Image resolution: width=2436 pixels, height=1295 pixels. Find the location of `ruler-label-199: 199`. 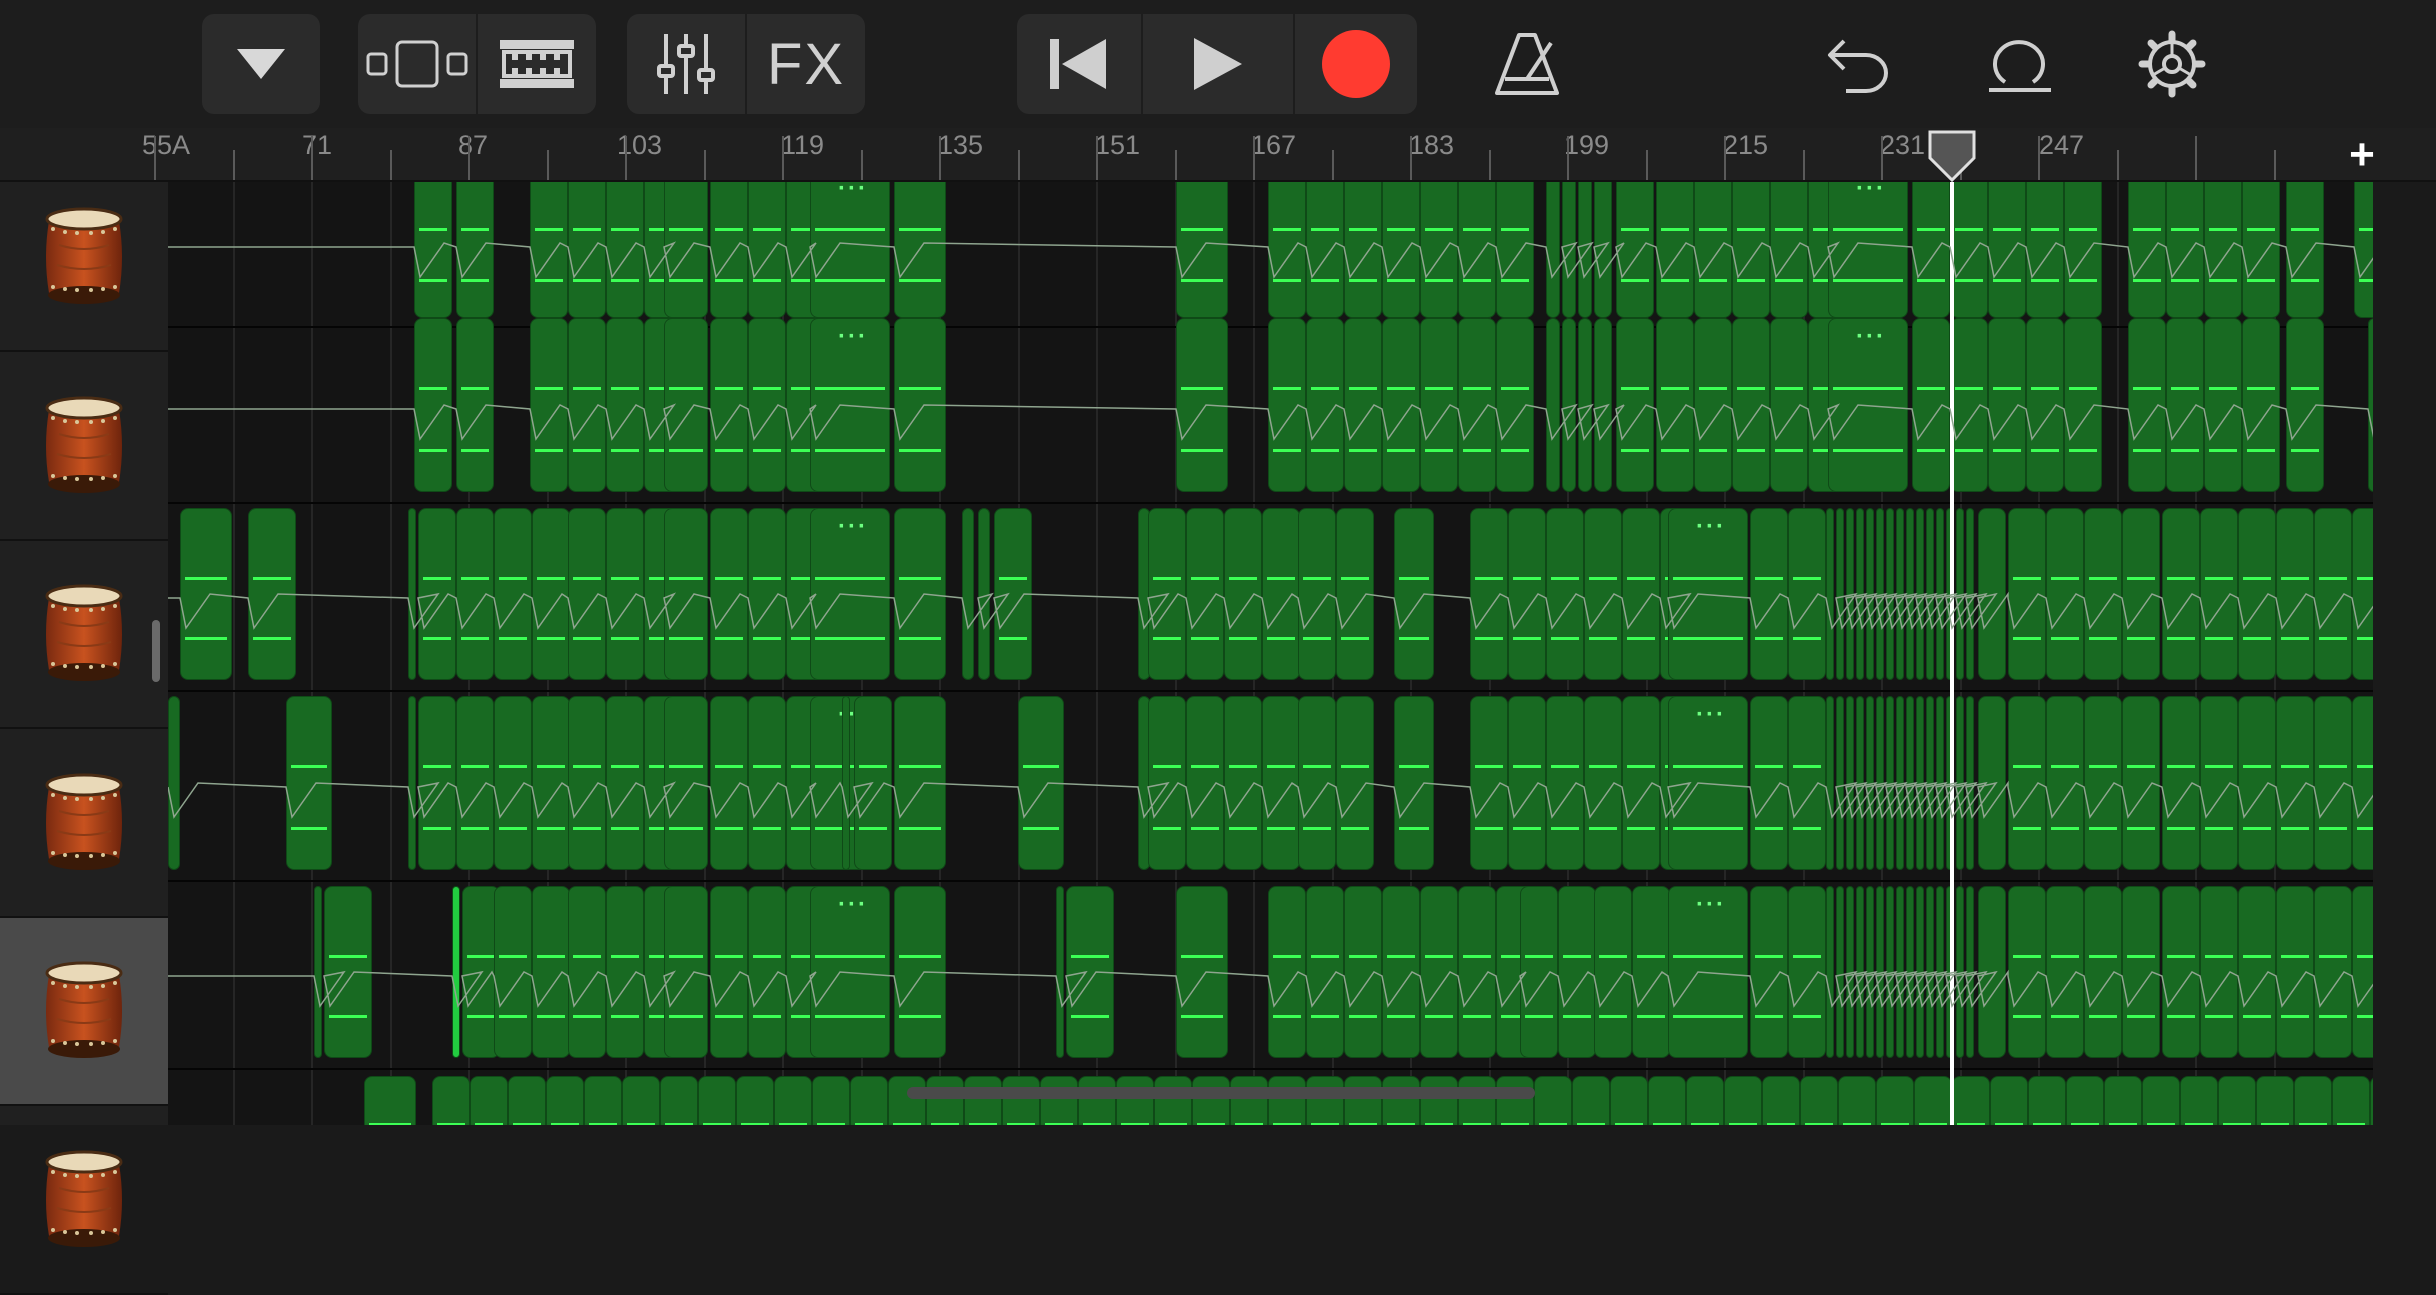

ruler-label-199: 199 is located at coordinates (1587, 145).